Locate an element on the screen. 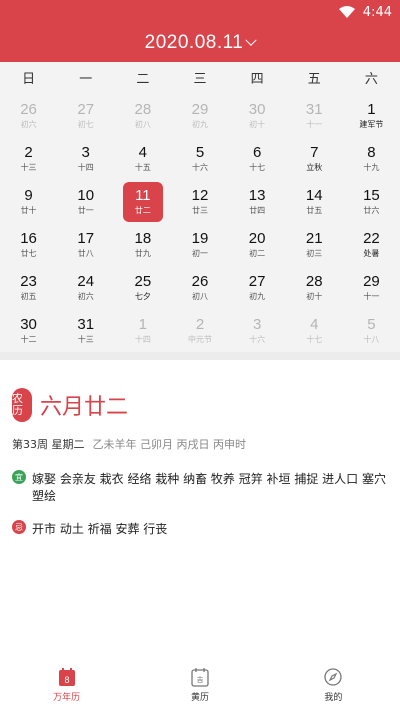  calendar-day: 12 廿三 is located at coordinates (199, 201).